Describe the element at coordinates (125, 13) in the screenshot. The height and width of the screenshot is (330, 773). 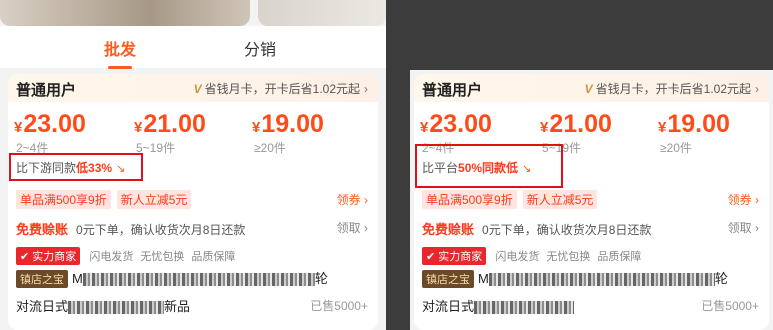
I see `product-image` at that location.